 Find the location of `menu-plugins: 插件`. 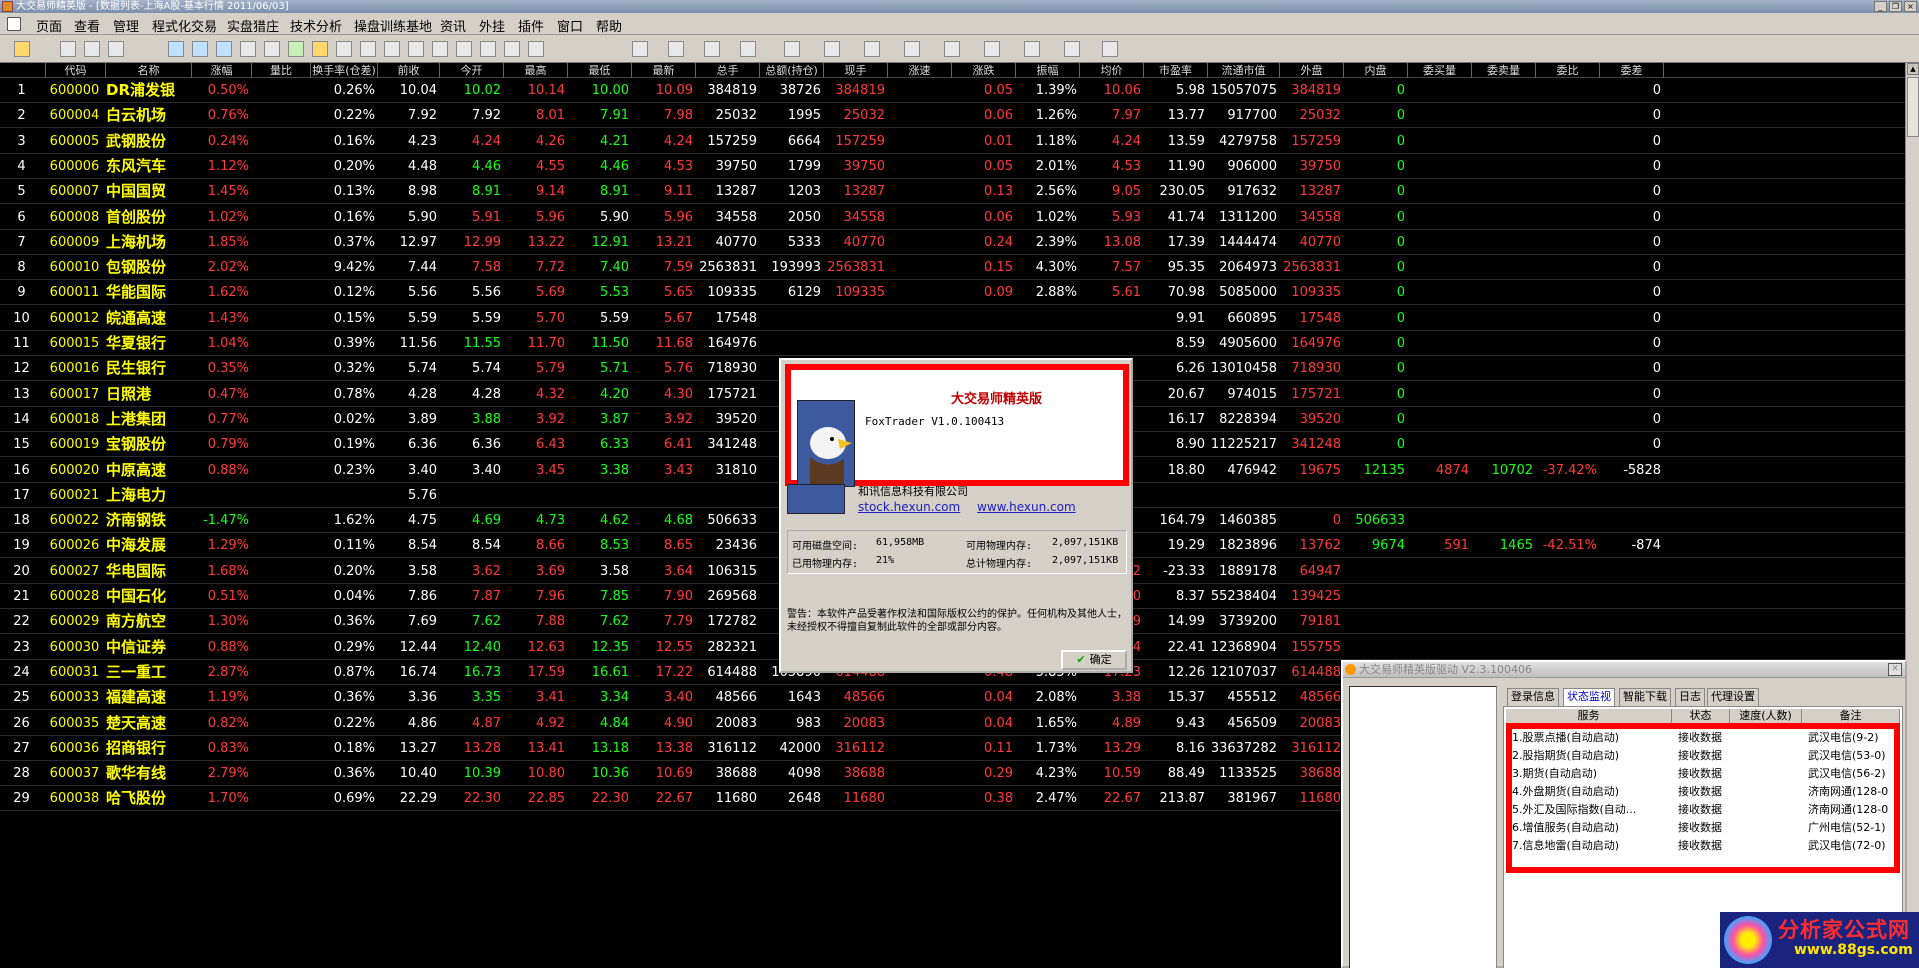

menu-plugins: 插件 is located at coordinates (531, 25).